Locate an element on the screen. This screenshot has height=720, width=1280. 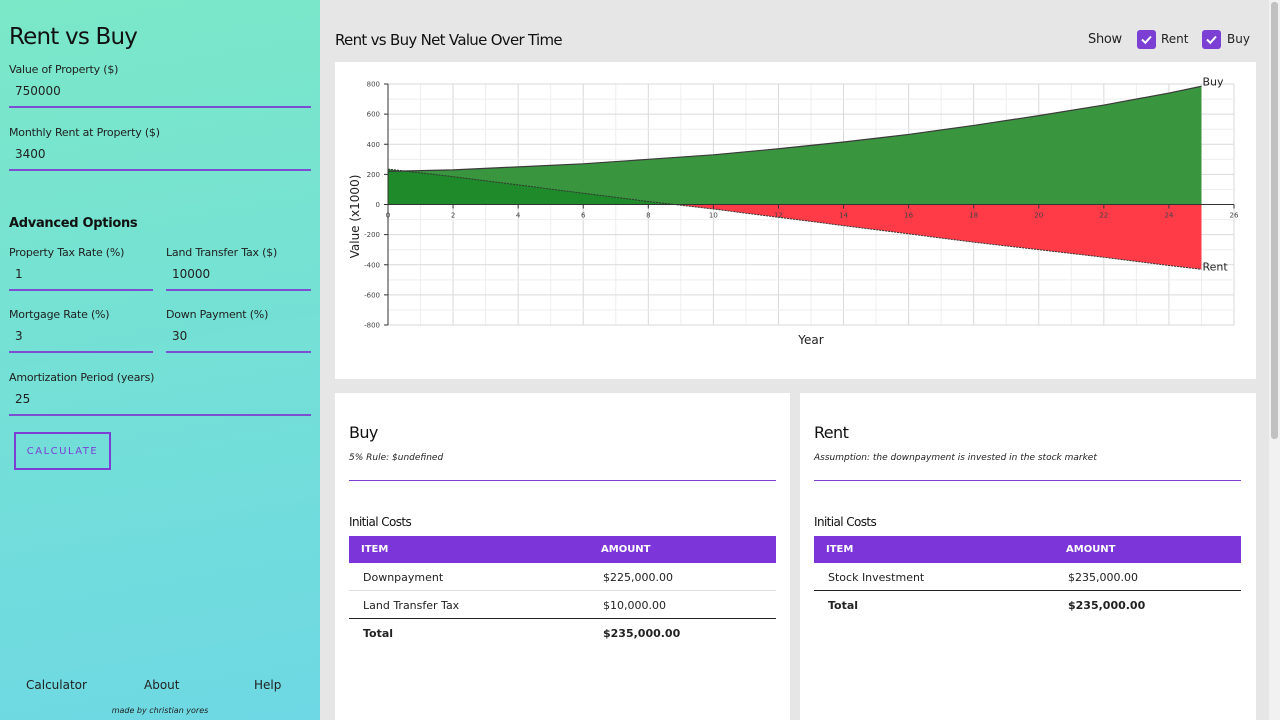
y-tick-label: 600 is located at coordinates (373, 115).